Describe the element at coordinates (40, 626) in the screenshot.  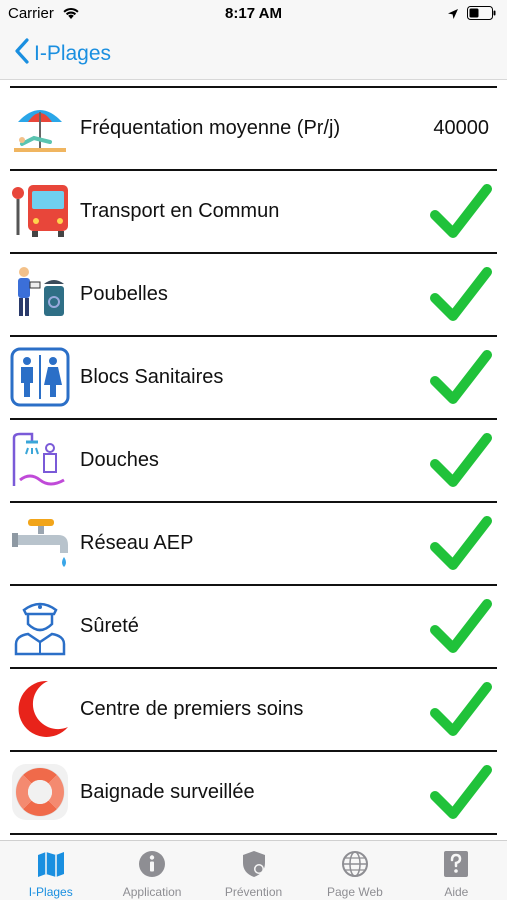
I see `police-officer-icon` at that location.